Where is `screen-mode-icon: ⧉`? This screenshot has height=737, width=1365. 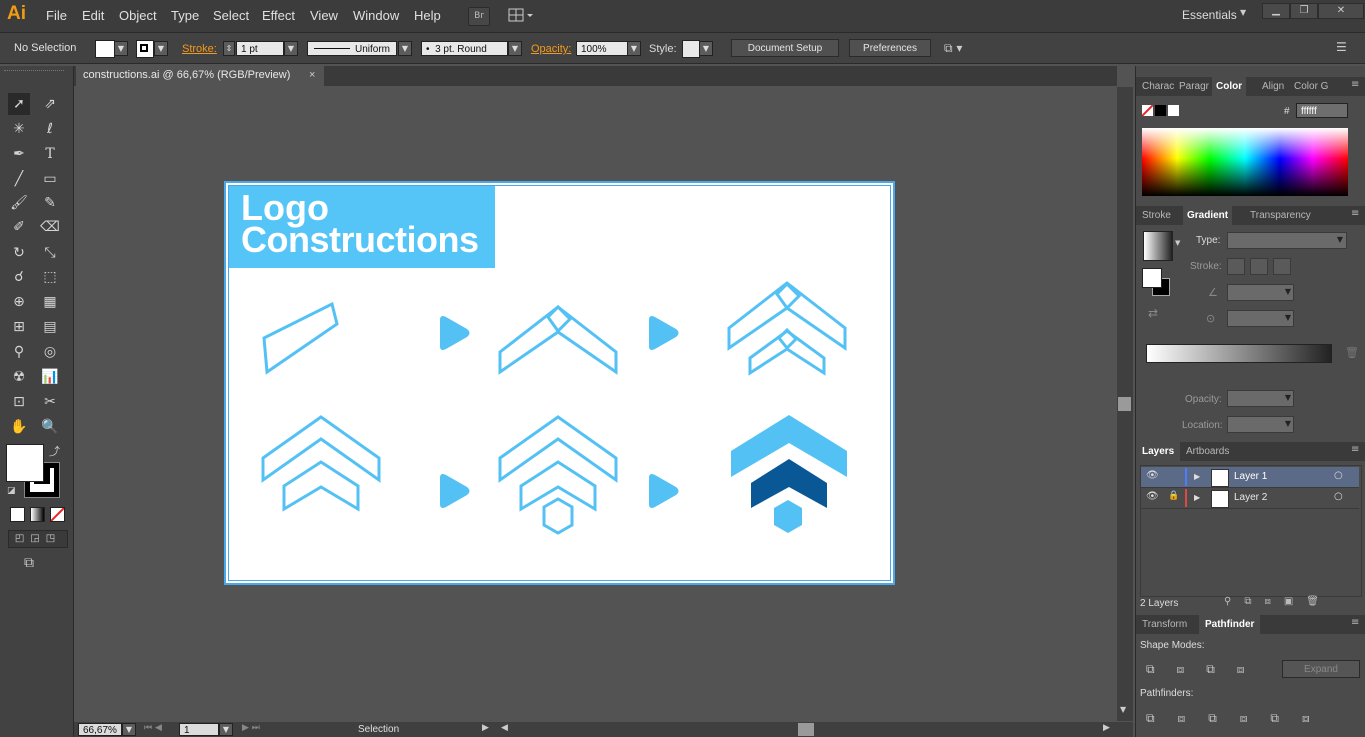
screen-mode-icon: ⧉ is located at coordinates (29, 563).